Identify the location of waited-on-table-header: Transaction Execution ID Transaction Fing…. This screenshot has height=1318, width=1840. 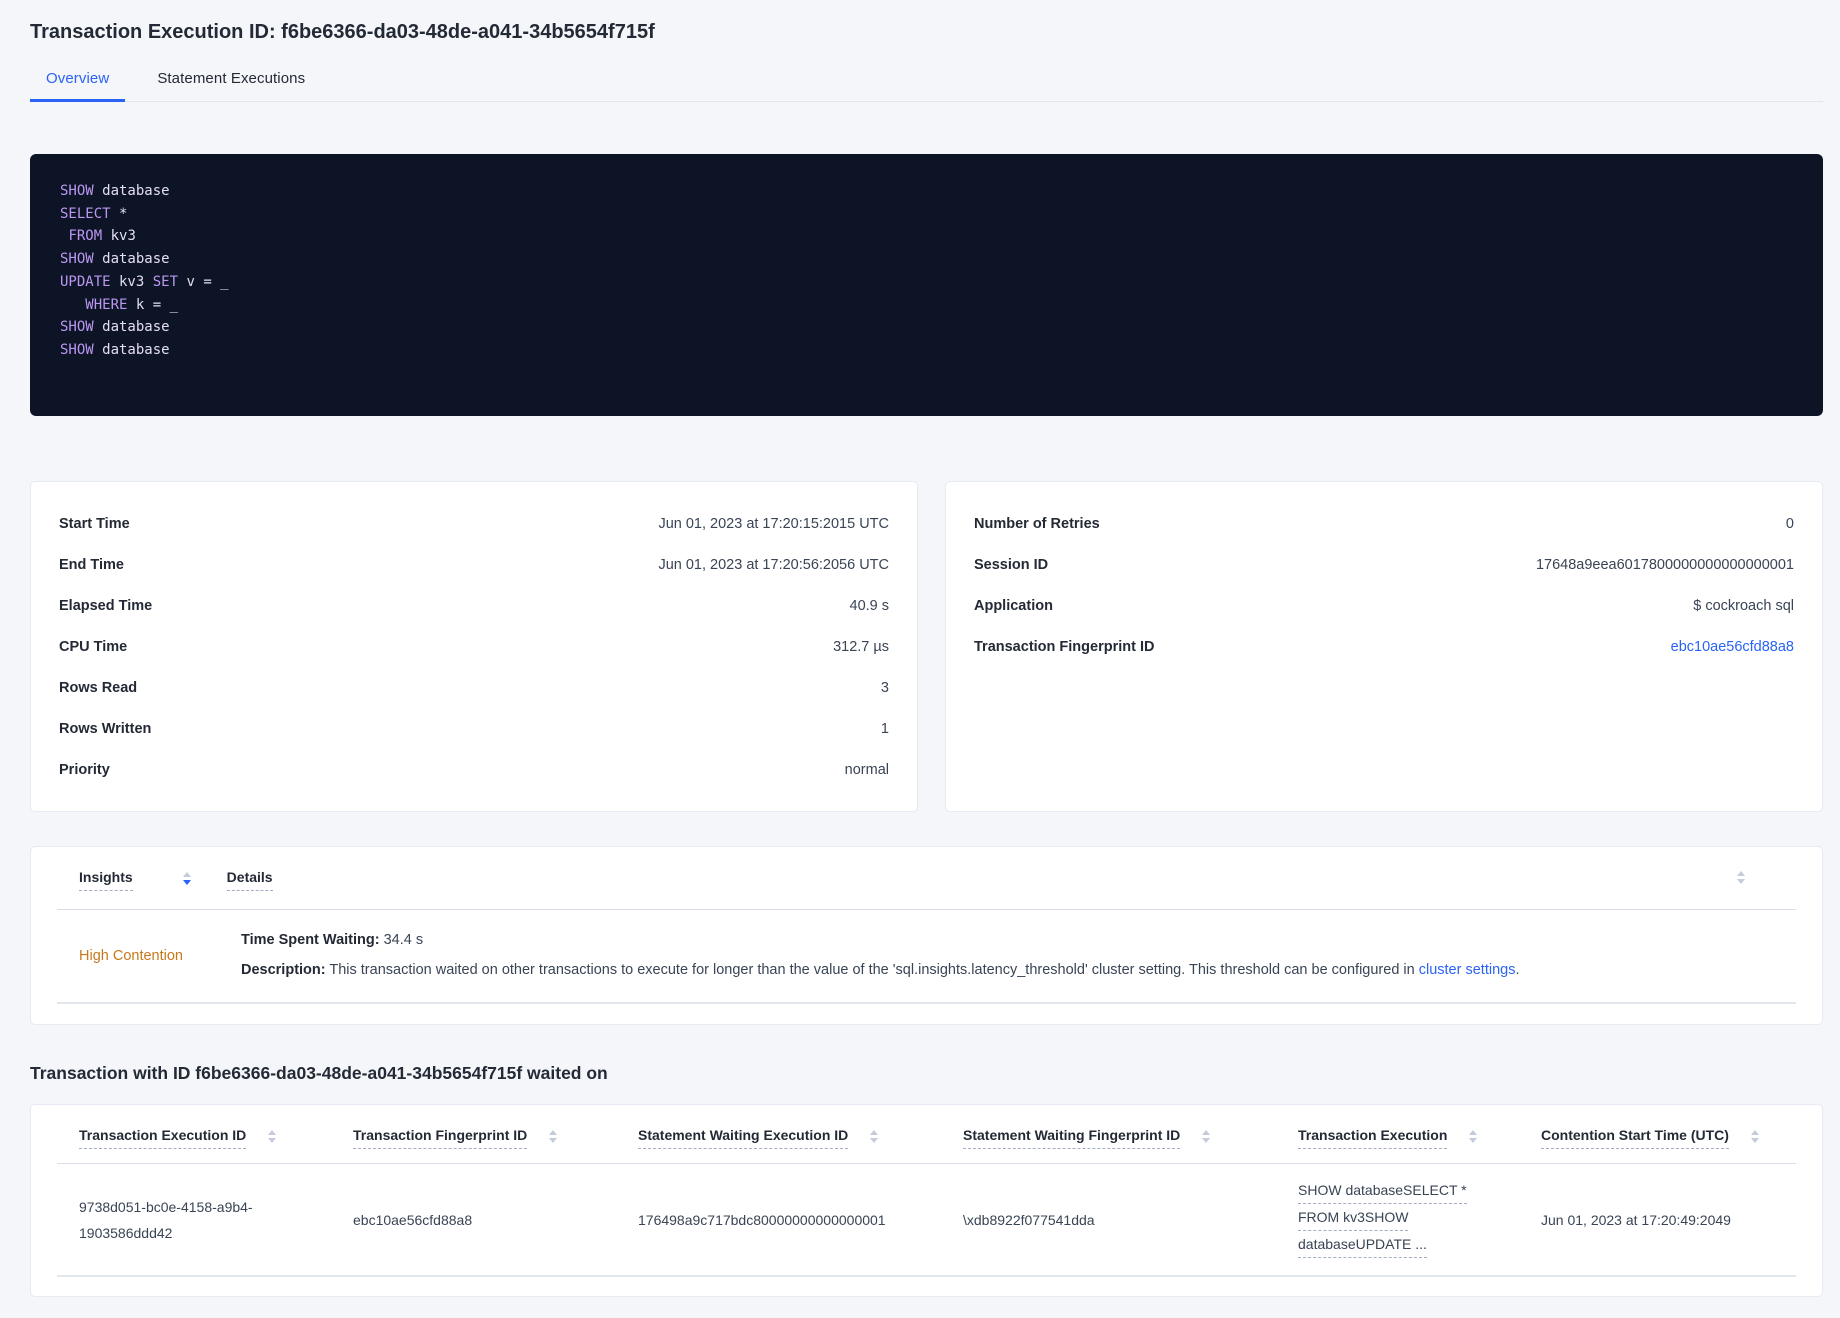
(926, 1134).